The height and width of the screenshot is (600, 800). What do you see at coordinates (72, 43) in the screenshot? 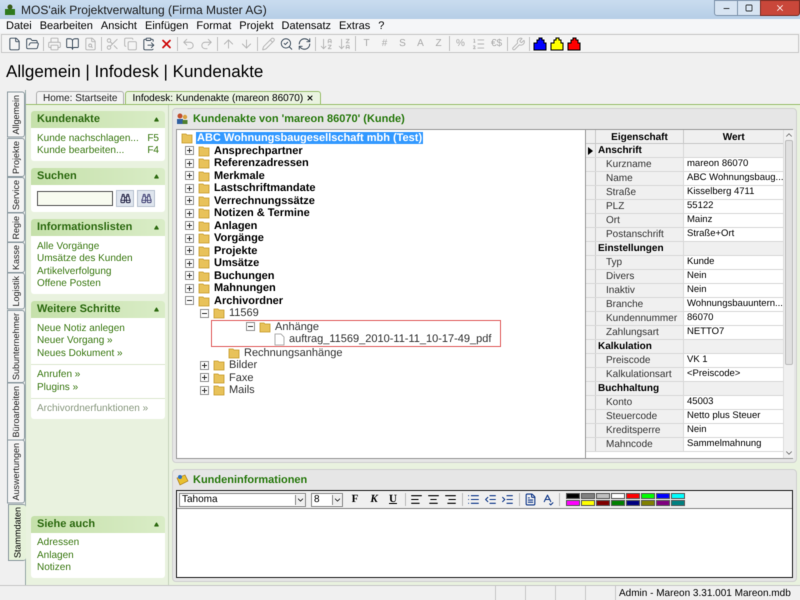
I see `book-icon` at bounding box center [72, 43].